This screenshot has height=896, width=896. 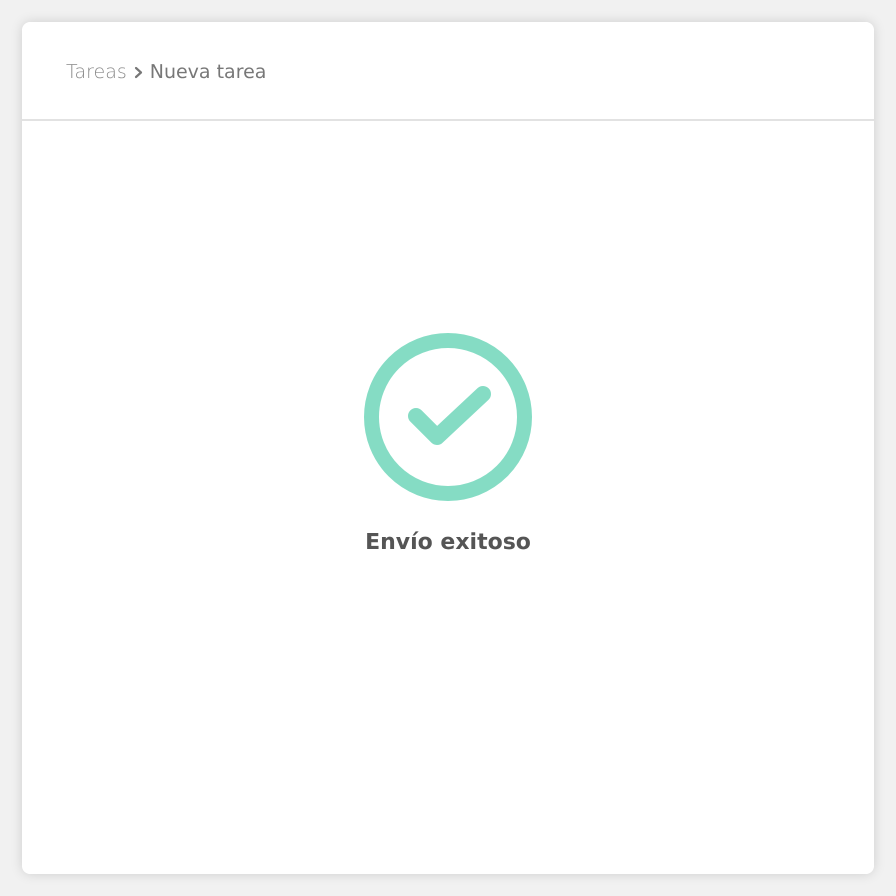 What do you see at coordinates (448, 543) in the screenshot?
I see `success-message: Envío exitoso` at bounding box center [448, 543].